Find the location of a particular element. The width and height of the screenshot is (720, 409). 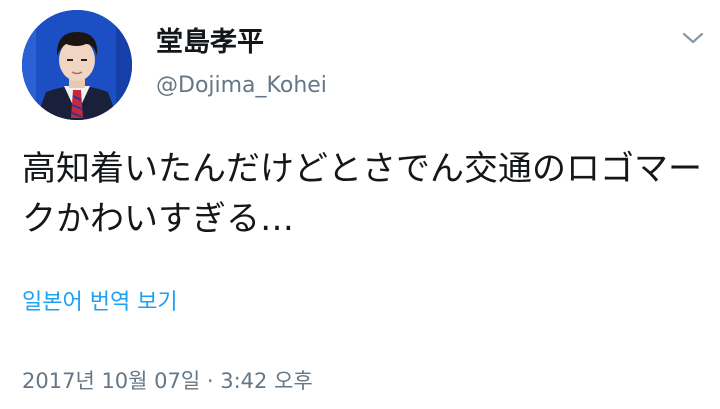

avatar-photo is located at coordinates (77, 65).